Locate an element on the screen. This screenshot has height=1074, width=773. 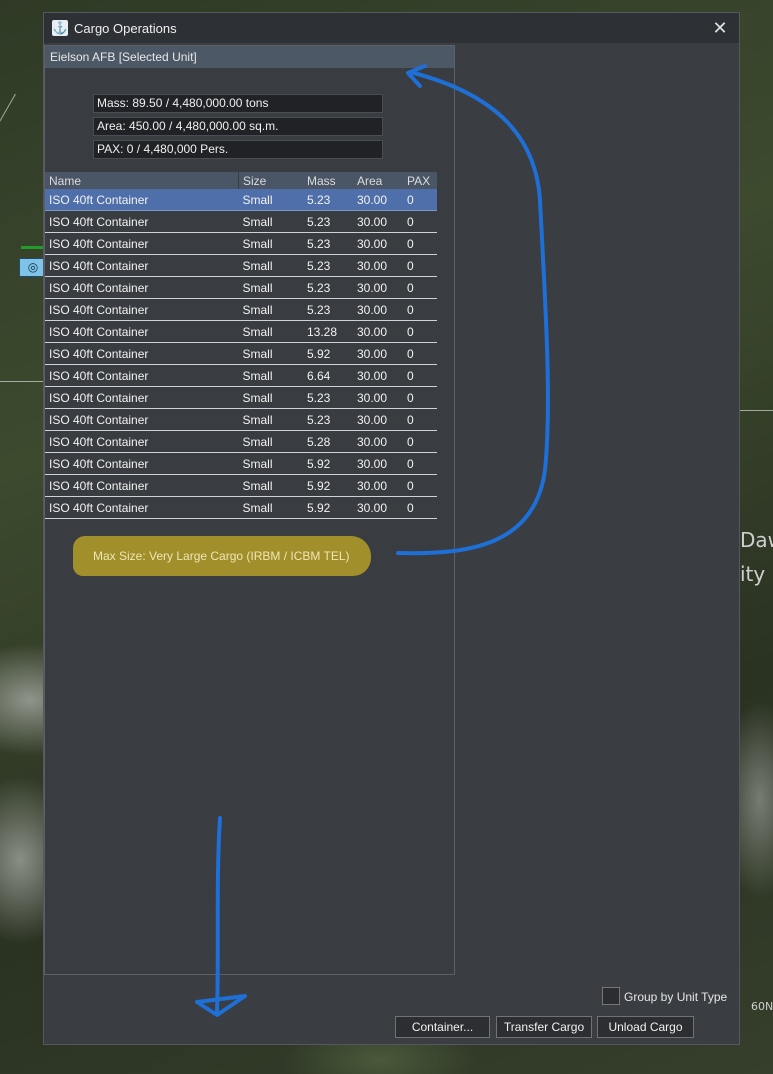
annotation-arrow-down is located at coordinates (218, 915).